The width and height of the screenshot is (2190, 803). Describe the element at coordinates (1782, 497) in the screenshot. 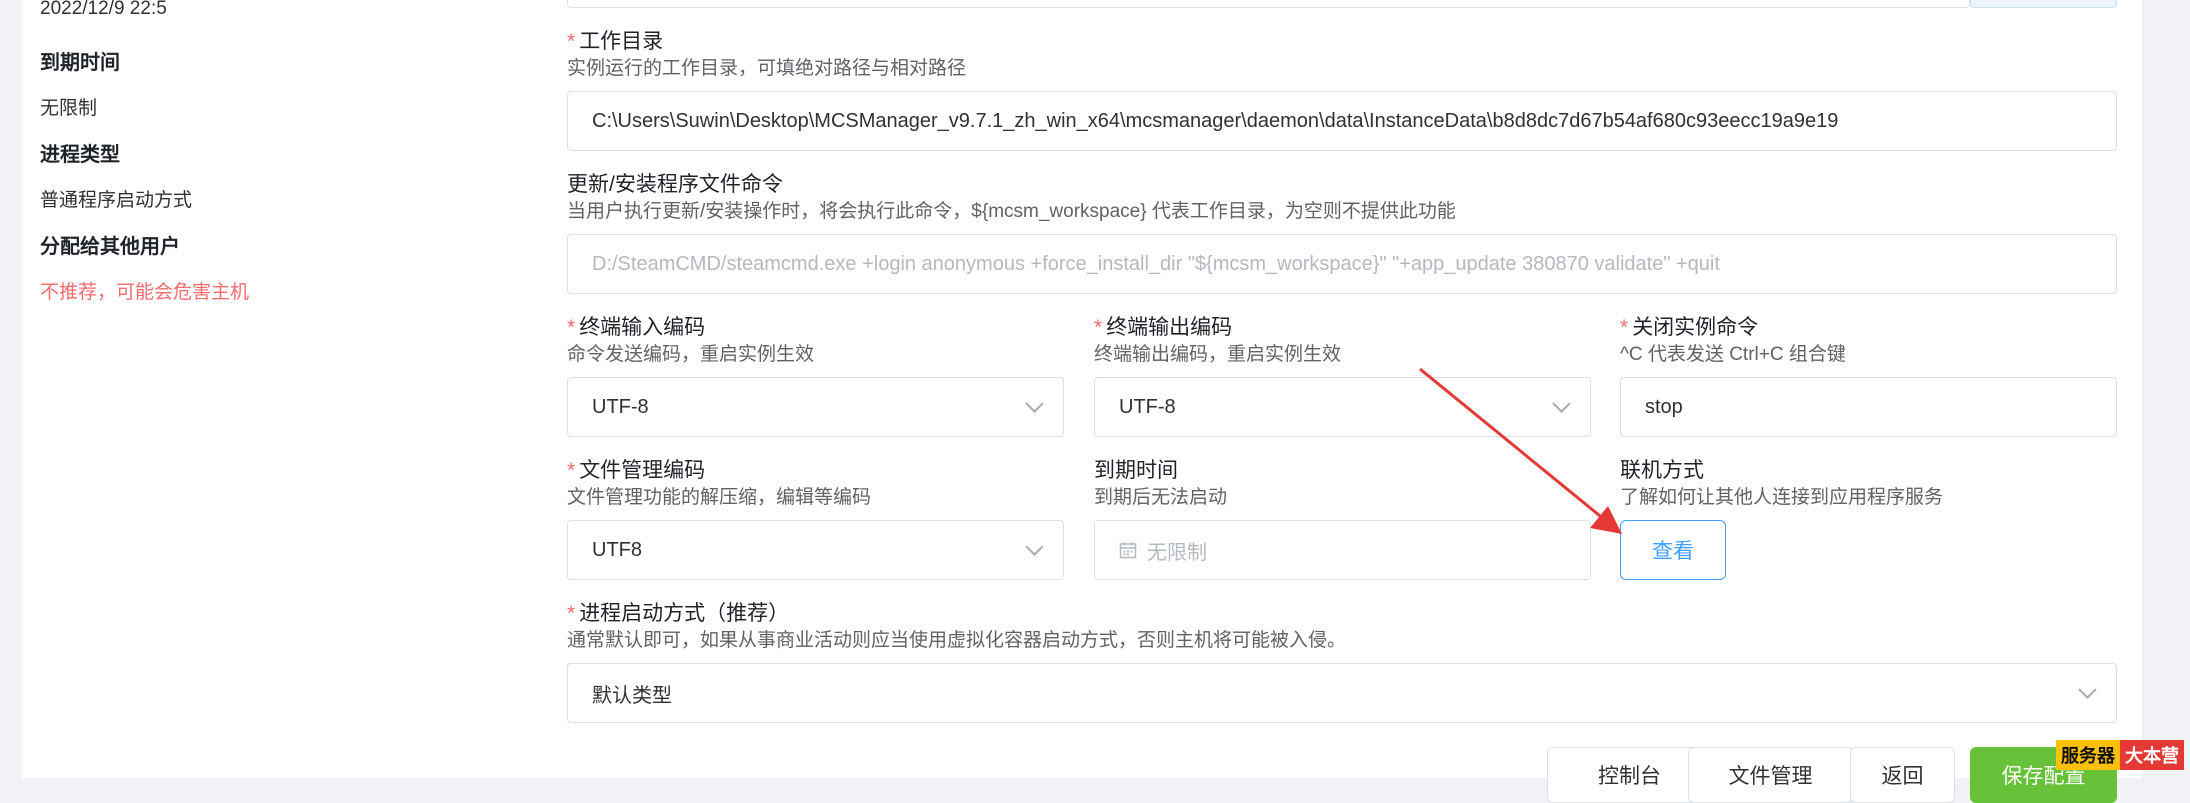

I see `network-desc: 了解如何让其他人连接到应用程序服务` at that location.